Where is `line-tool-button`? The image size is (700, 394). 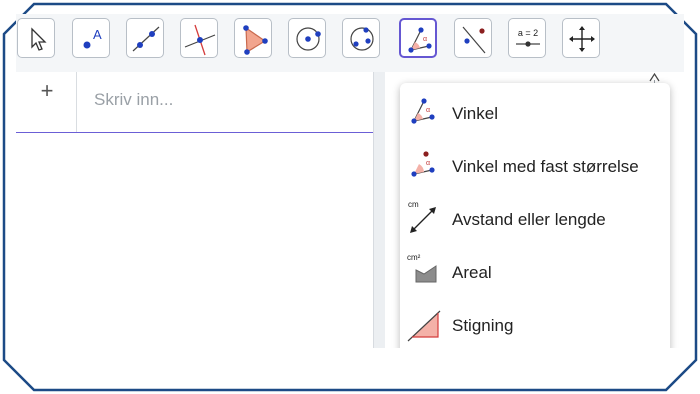 line-tool-button is located at coordinates (145, 38).